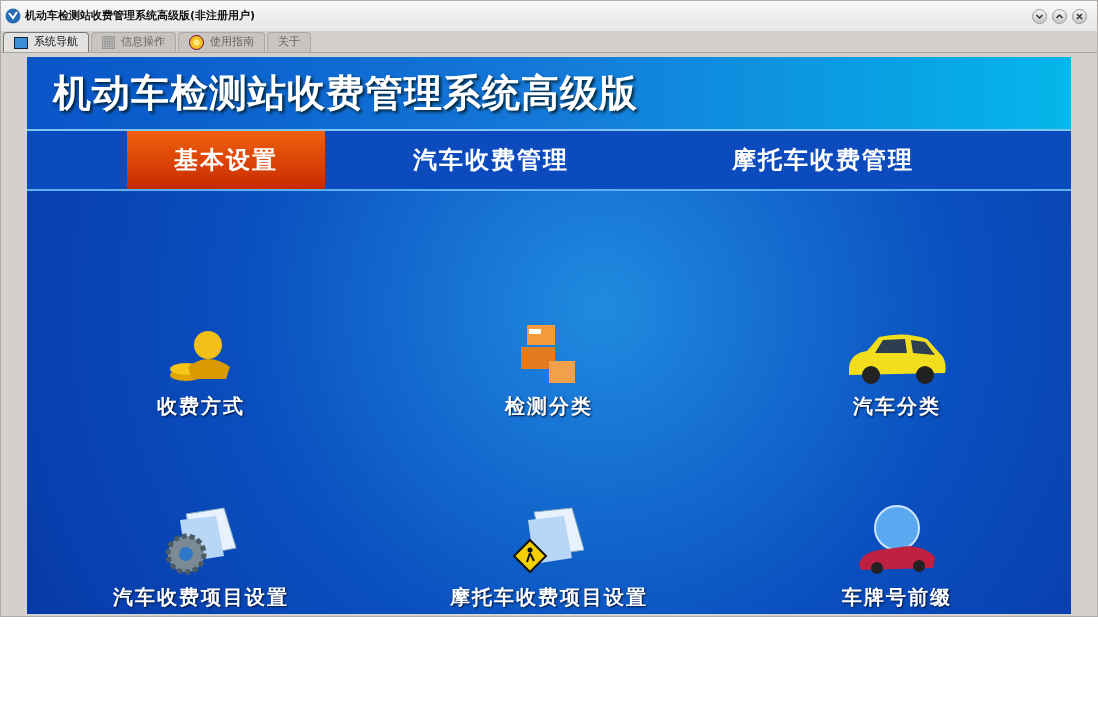 This screenshot has width=1098, height=711. I want to click on window-title: 机动车检测站收费管理系统高级版(非注册用户), so click(140, 15).